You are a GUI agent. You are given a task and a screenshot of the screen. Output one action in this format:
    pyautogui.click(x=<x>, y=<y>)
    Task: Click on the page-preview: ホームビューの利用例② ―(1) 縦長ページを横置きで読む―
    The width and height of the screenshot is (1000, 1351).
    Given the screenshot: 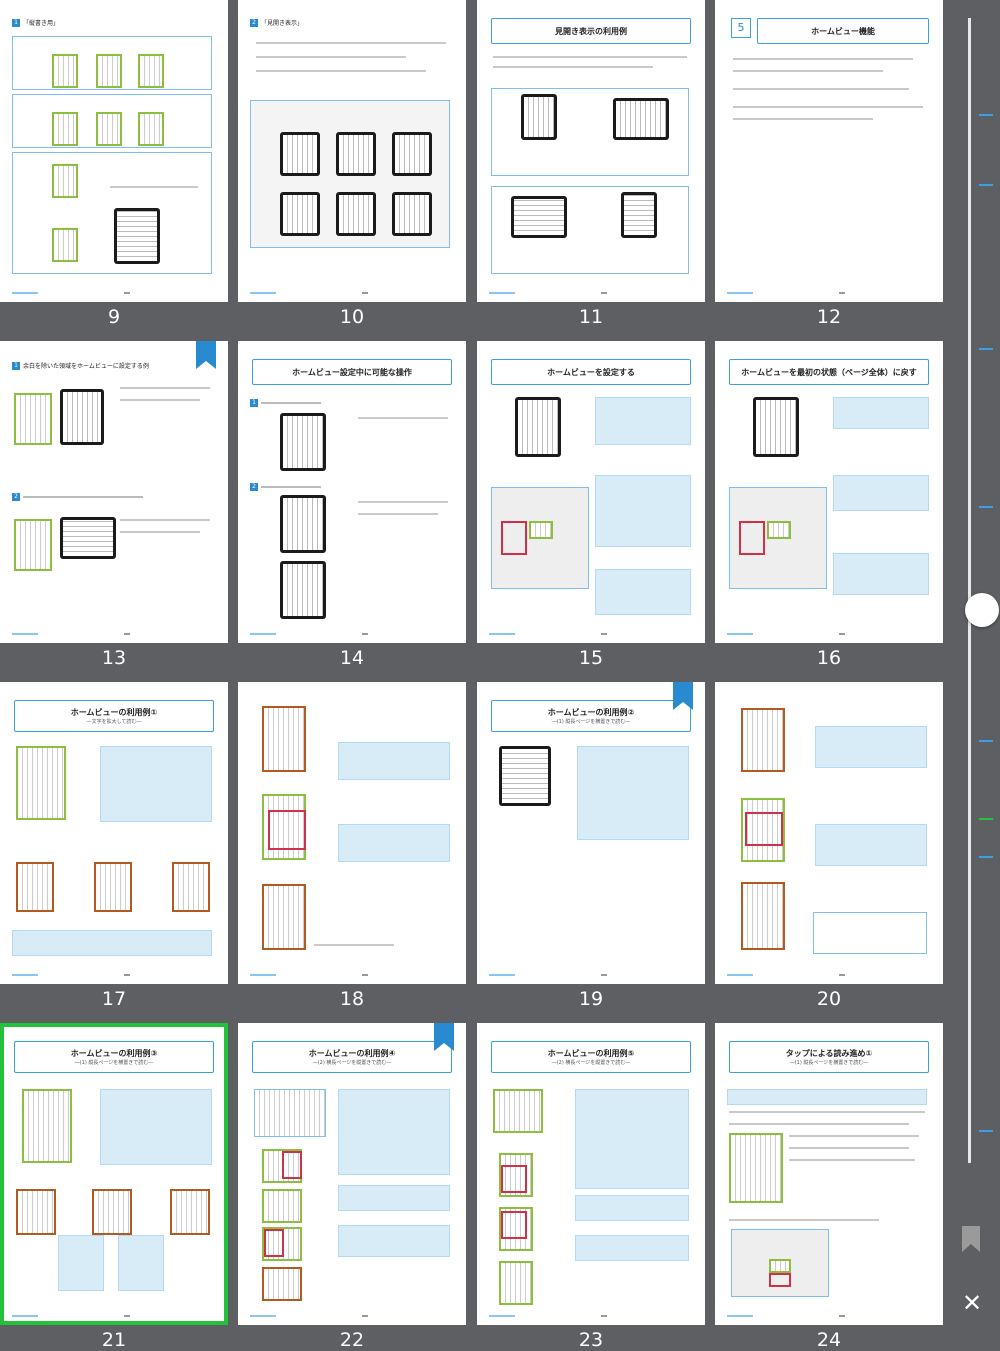 What is the action you would take?
    pyautogui.click(x=591, y=833)
    